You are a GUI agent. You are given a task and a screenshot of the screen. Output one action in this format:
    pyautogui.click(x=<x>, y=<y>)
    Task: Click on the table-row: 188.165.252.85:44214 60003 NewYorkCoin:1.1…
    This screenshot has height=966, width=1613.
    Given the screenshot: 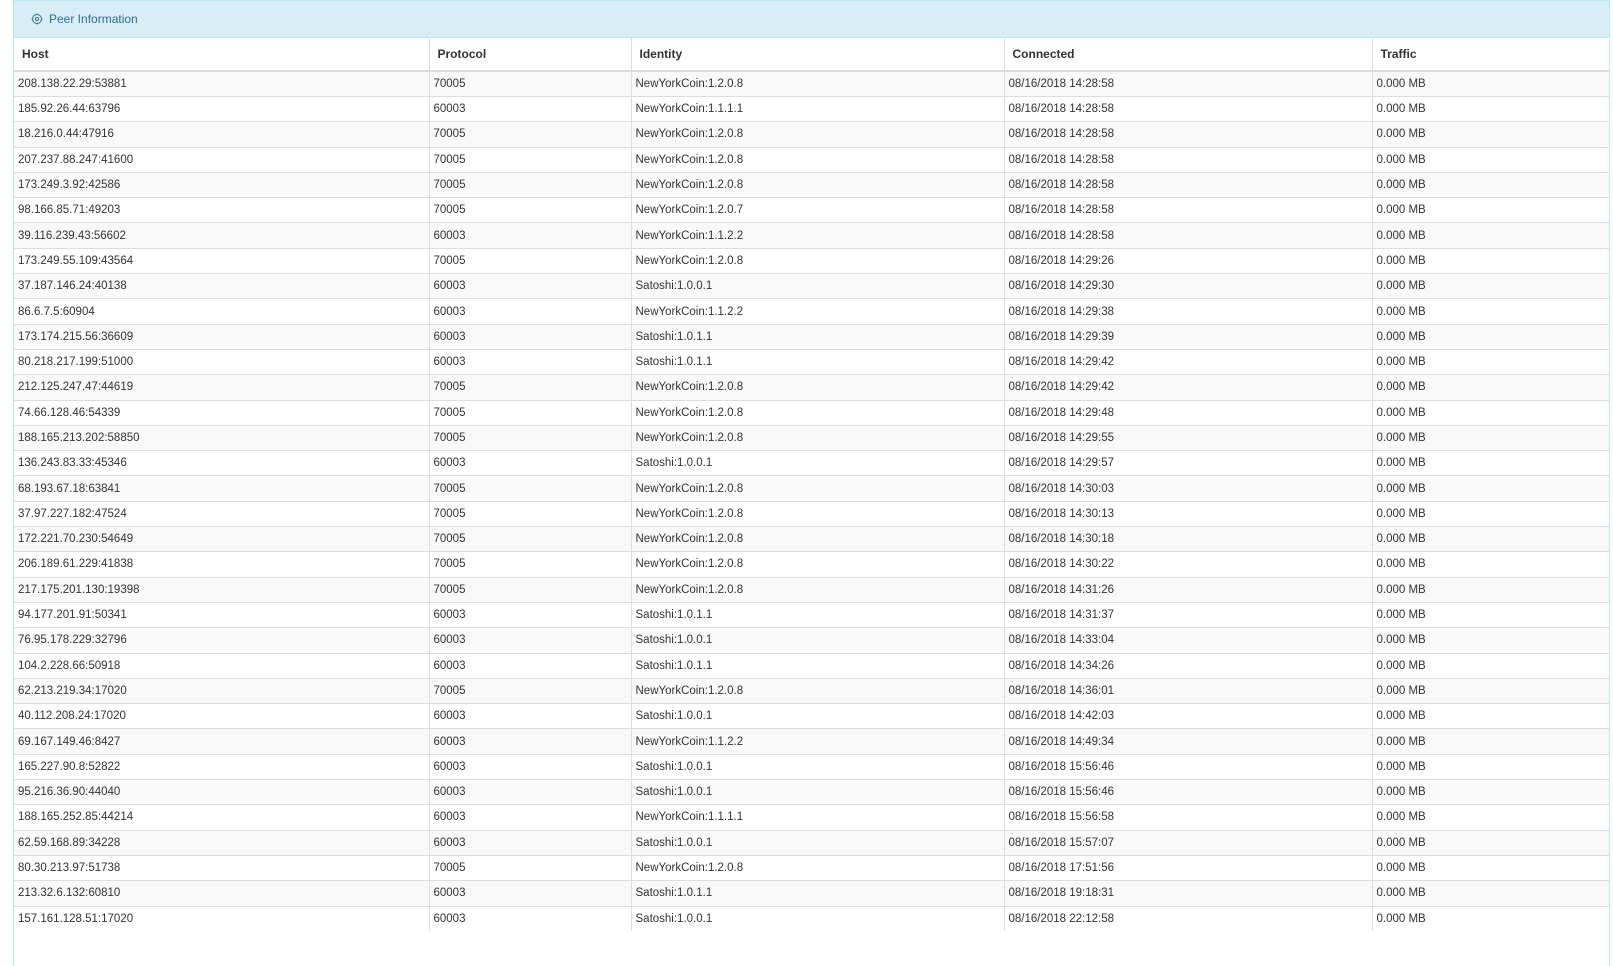 What is the action you would take?
    pyautogui.click(x=811, y=817)
    